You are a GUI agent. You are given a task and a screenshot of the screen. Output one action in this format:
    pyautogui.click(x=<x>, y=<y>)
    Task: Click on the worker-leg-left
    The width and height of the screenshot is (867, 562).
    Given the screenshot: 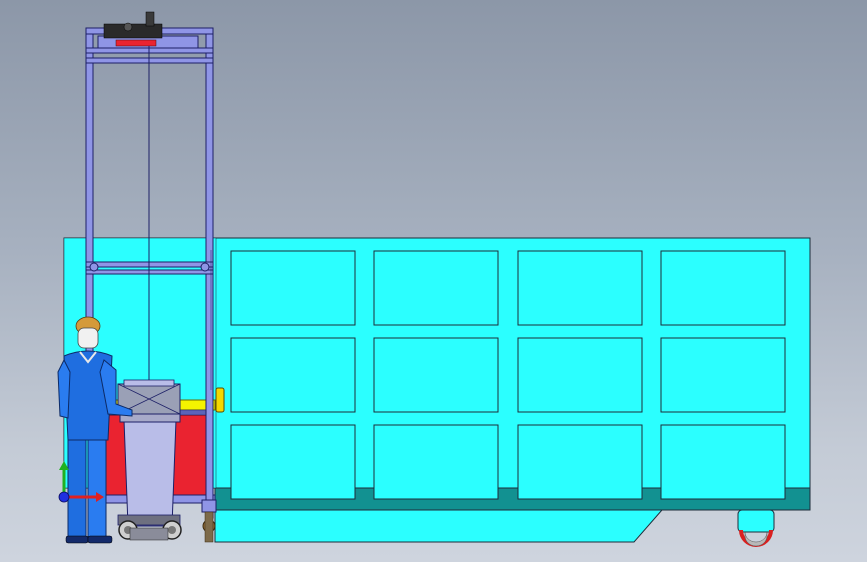 What is the action you would take?
    pyautogui.click(x=77, y=489)
    